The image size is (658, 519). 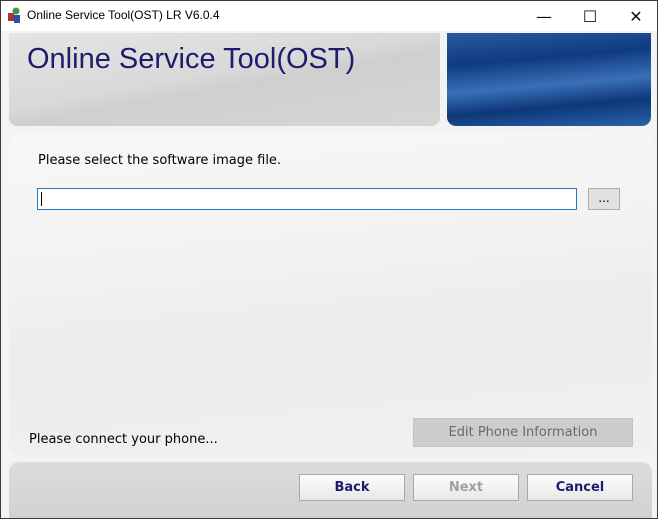 What do you see at coordinates (580, 487) in the screenshot?
I see `cancel-button: Cancel` at bounding box center [580, 487].